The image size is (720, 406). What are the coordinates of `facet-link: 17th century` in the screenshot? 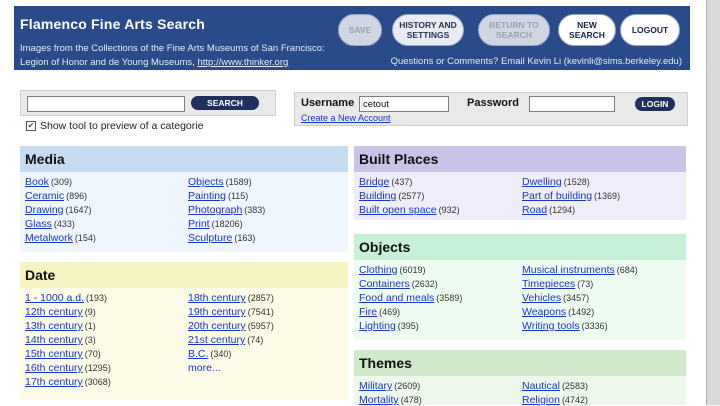 It's located at (54, 382).